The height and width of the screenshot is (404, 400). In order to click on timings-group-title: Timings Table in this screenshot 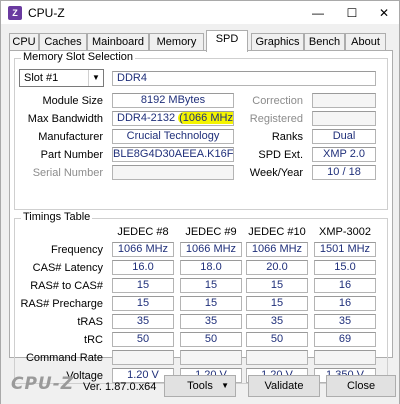, I will do `click(57, 217)`.